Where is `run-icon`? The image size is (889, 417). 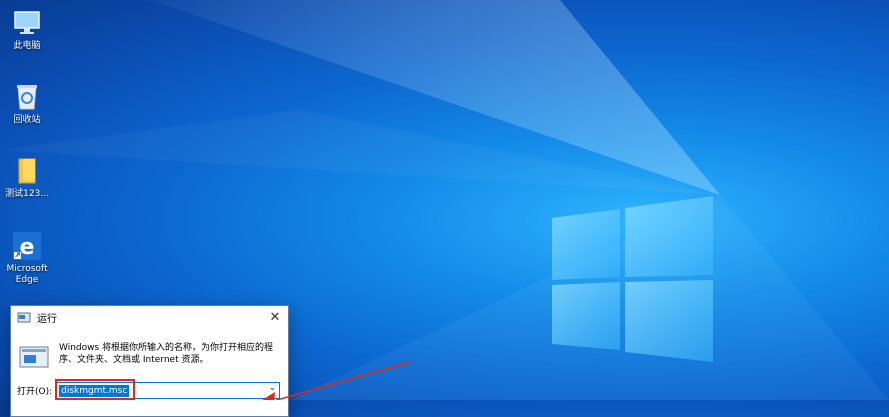 run-icon is located at coordinates (24, 317).